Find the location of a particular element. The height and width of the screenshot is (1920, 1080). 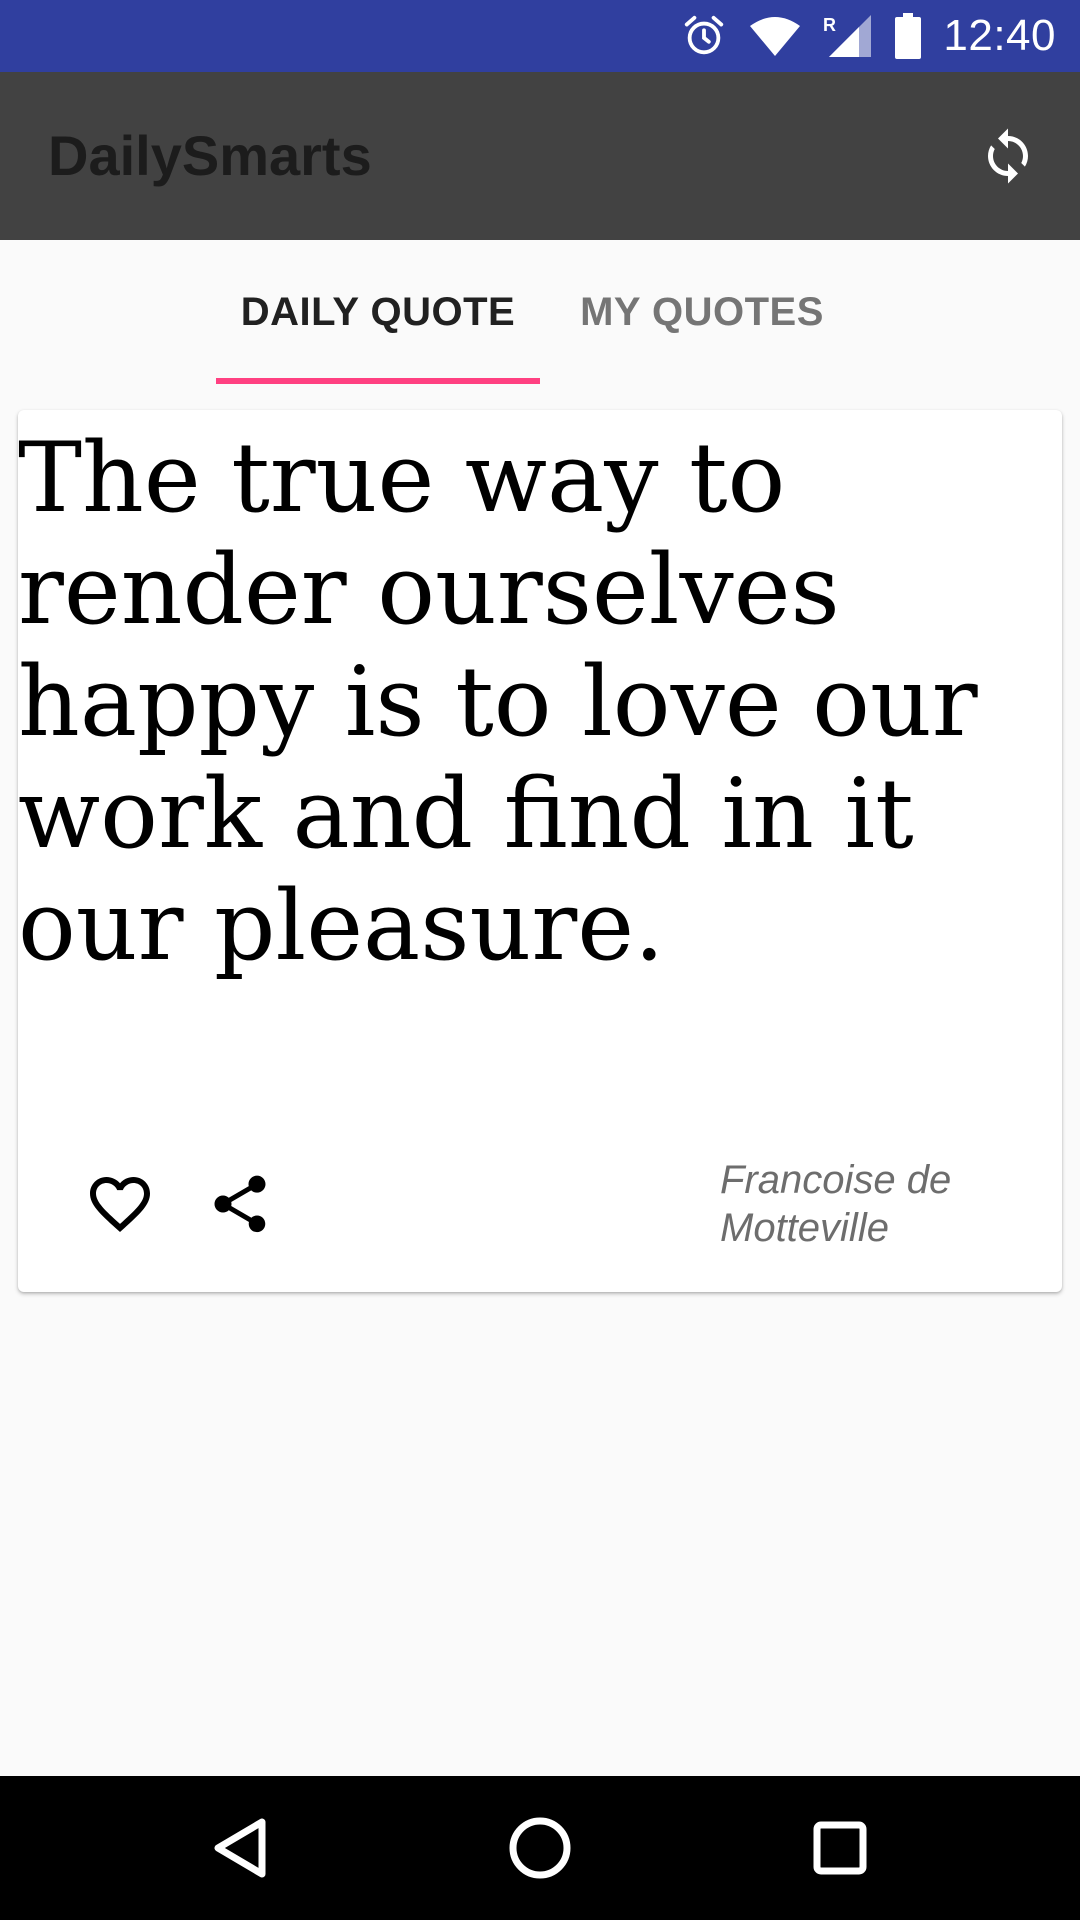

tab-daily-quote: DAILY QUOTE is located at coordinates (378, 312).